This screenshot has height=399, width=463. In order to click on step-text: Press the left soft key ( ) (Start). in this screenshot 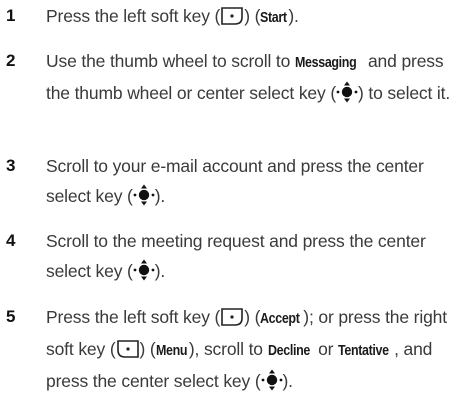, I will do `click(253, 17)`.